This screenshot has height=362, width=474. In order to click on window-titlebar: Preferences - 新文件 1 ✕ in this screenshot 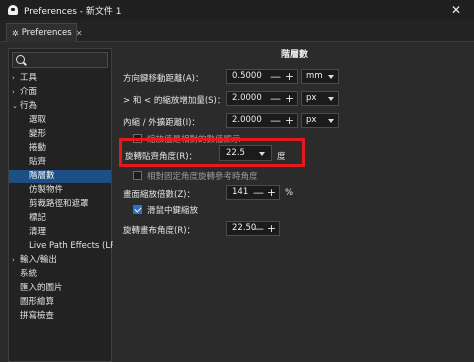, I will do `click(237, 10)`.